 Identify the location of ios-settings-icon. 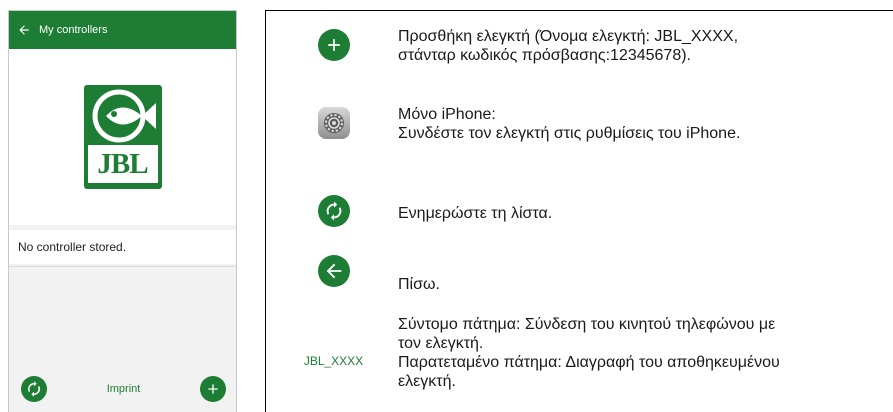
(333, 123).